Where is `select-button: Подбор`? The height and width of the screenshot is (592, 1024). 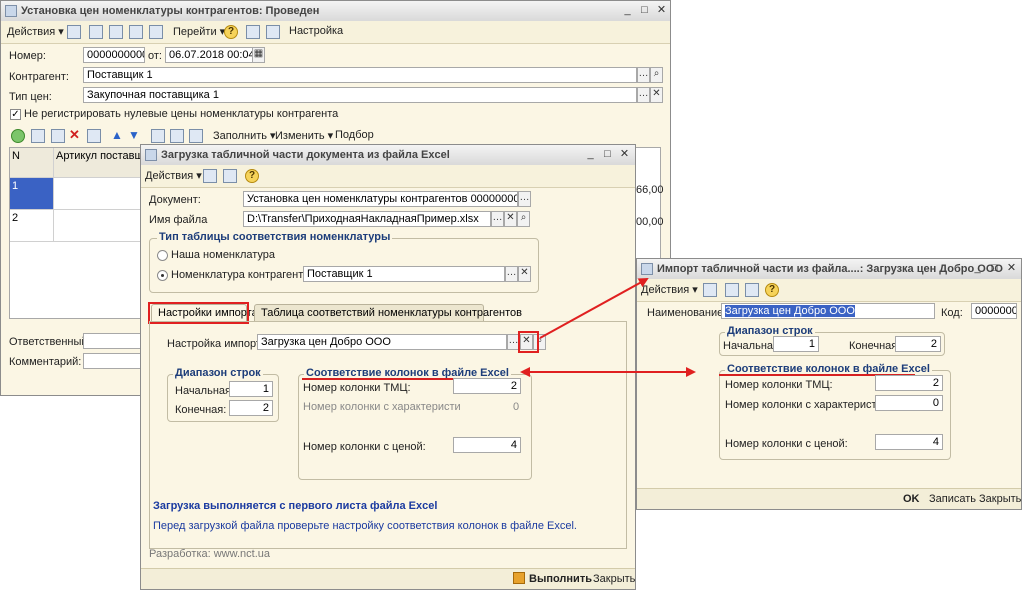 select-button: Подбор is located at coordinates (354, 135).